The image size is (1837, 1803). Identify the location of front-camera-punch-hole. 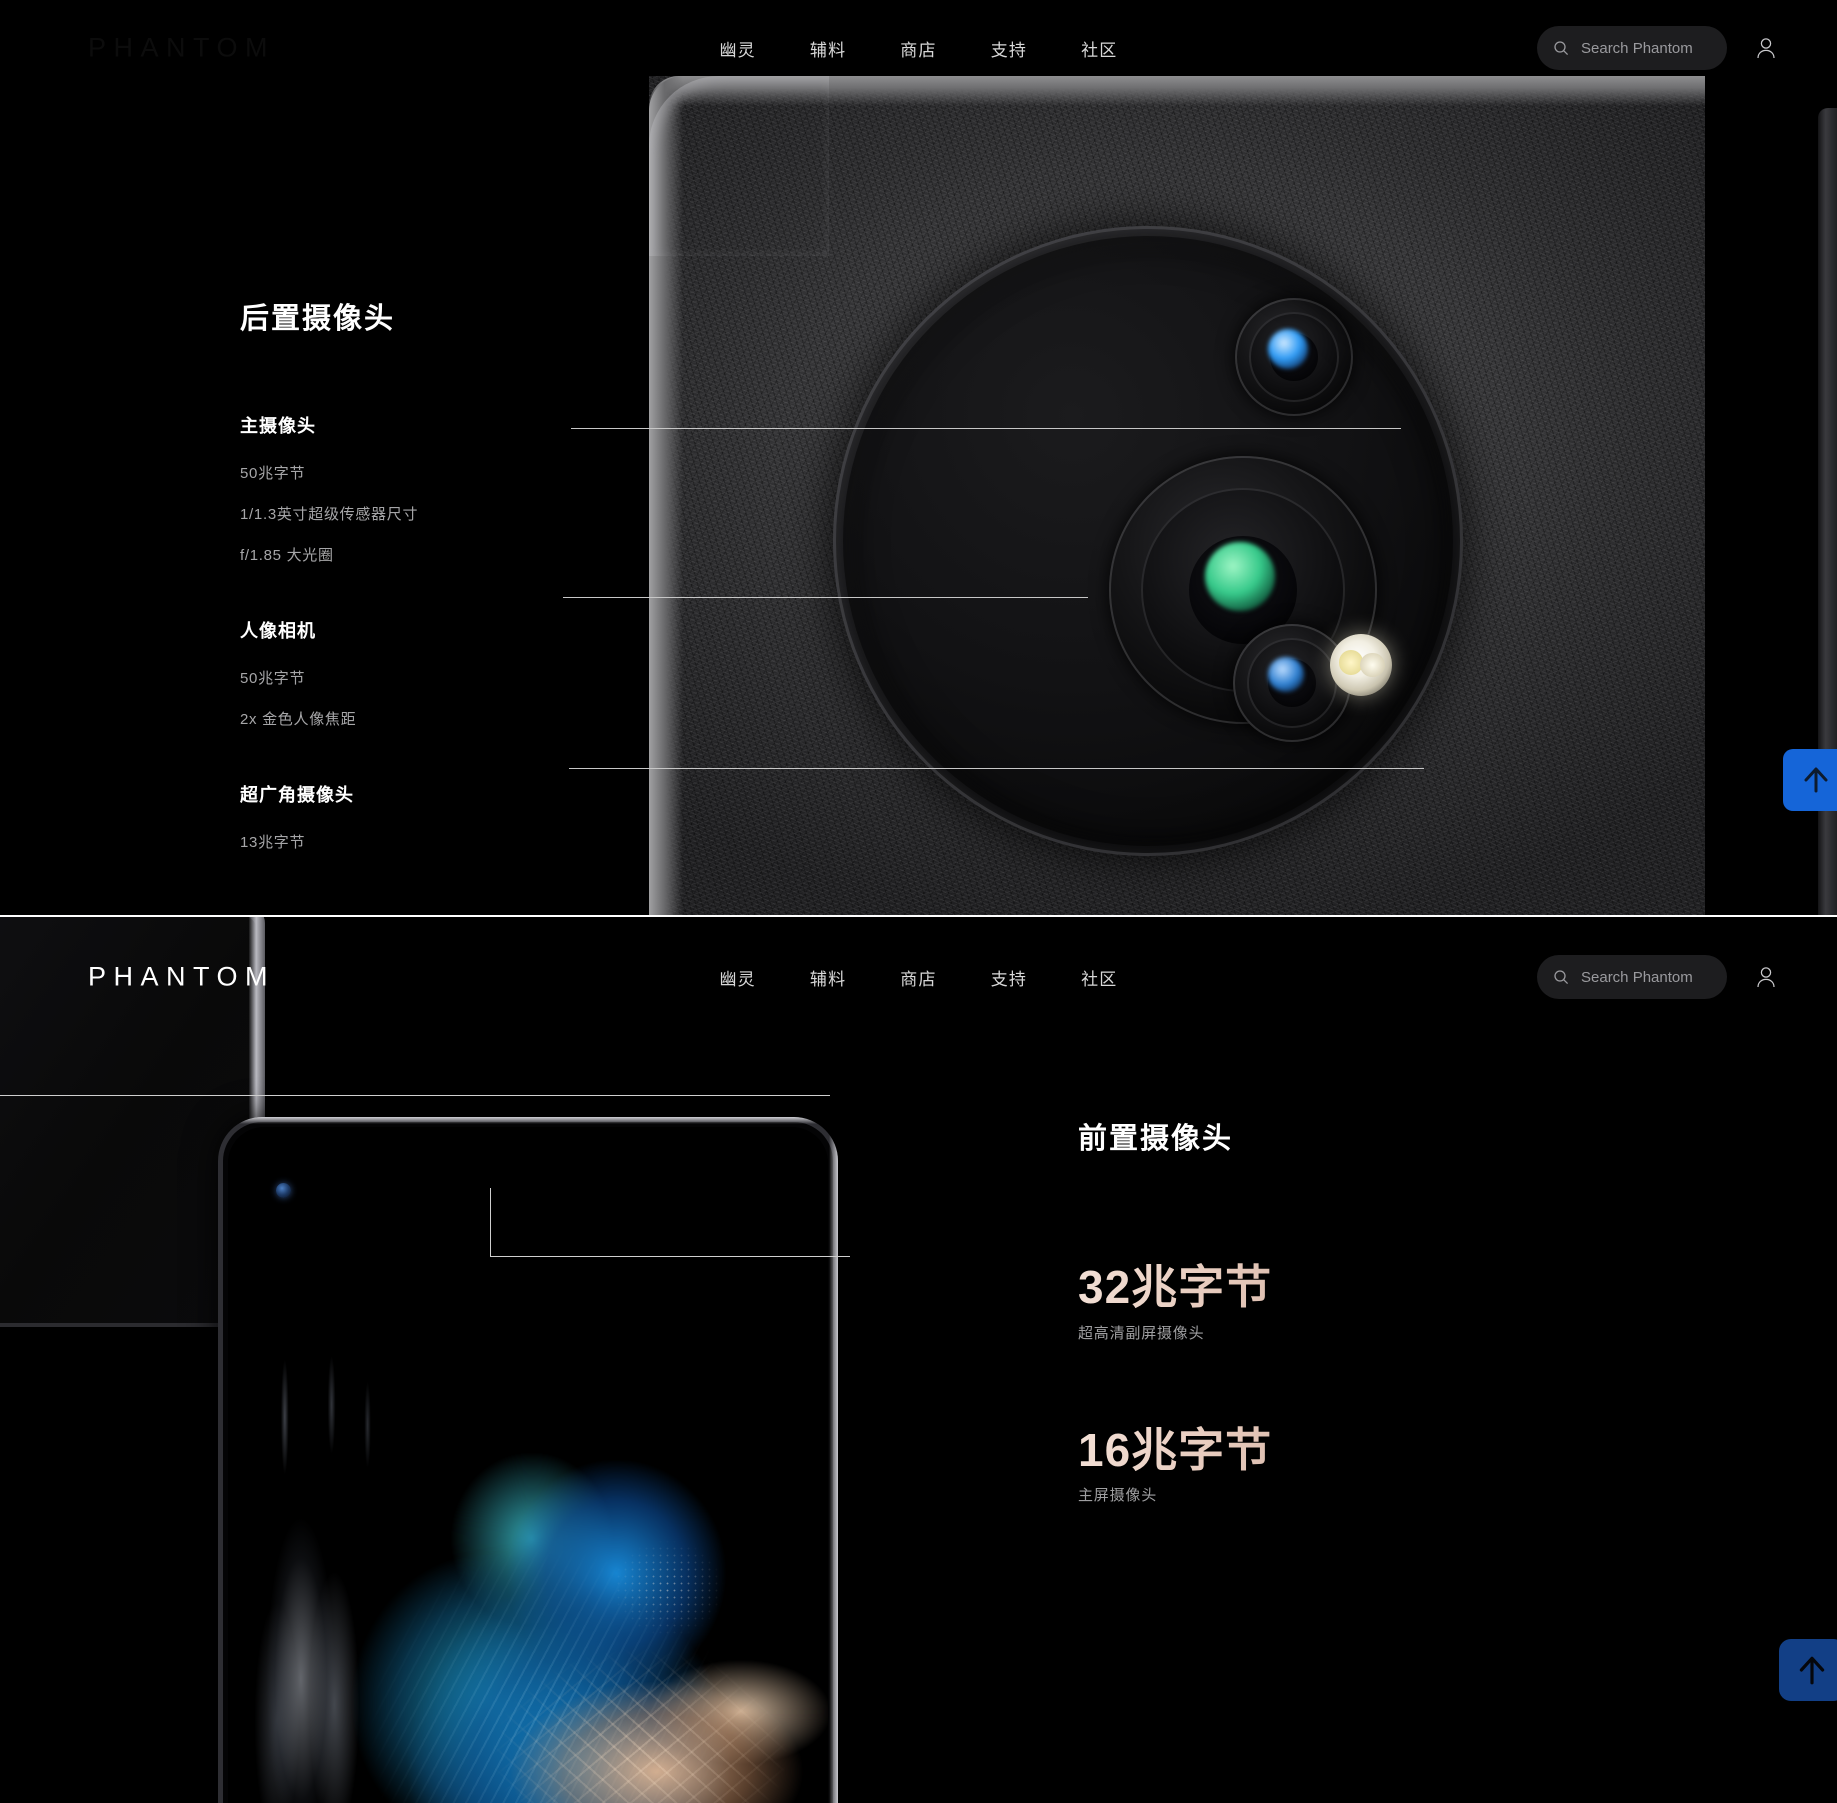
(283, 1190).